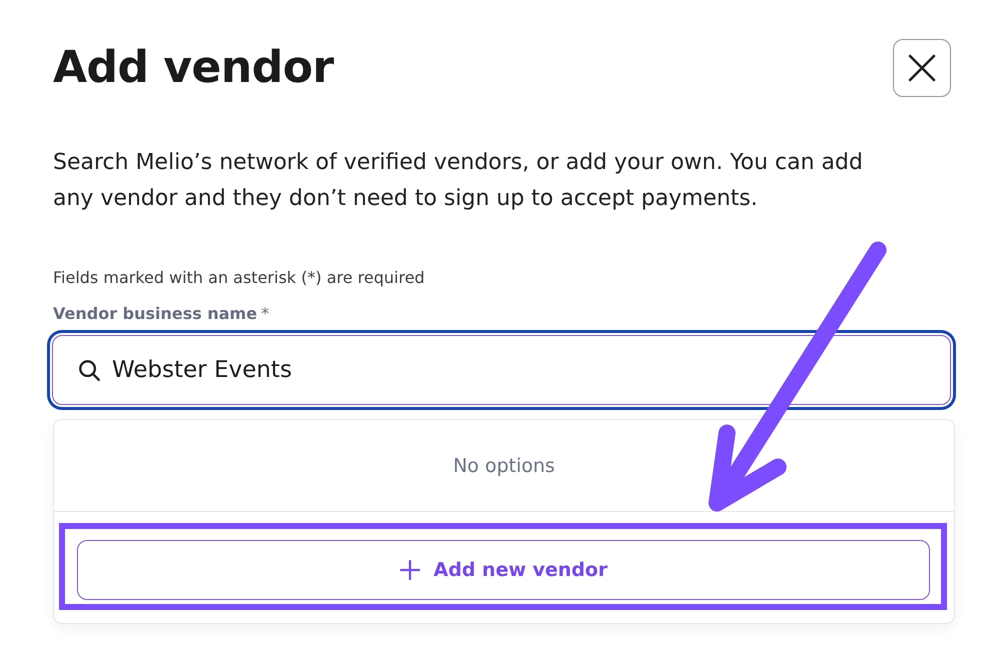 This screenshot has width=1000, height=652. I want to click on close-icon, so click(922, 68).